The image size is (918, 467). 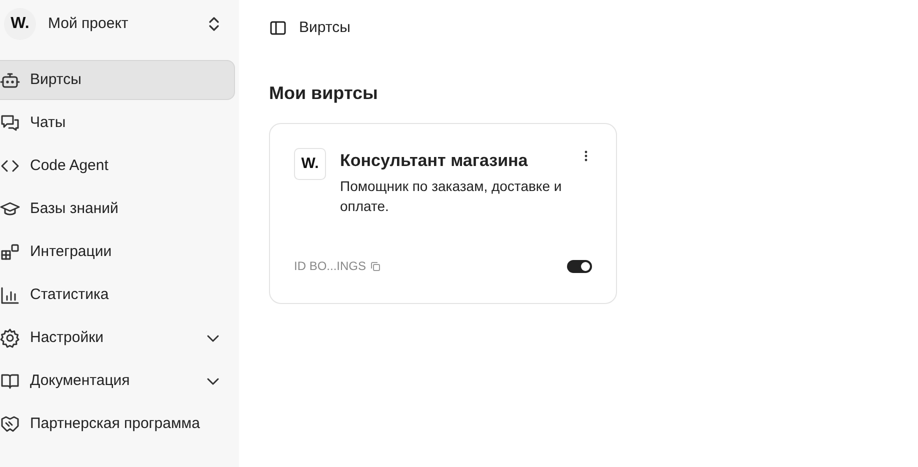 I want to click on project-name: Мой проект, so click(x=89, y=24).